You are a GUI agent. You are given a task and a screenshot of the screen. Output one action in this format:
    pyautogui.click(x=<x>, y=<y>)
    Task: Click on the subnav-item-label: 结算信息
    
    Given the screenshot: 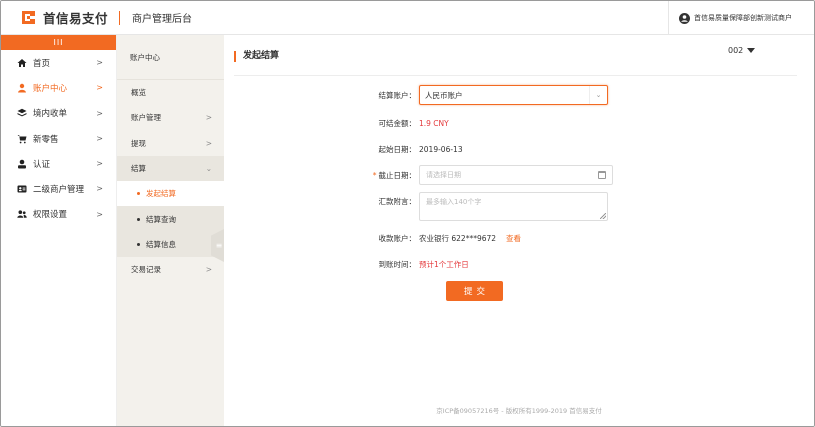 What is the action you would take?
    pyautogui.click(x=161, y=244)
    